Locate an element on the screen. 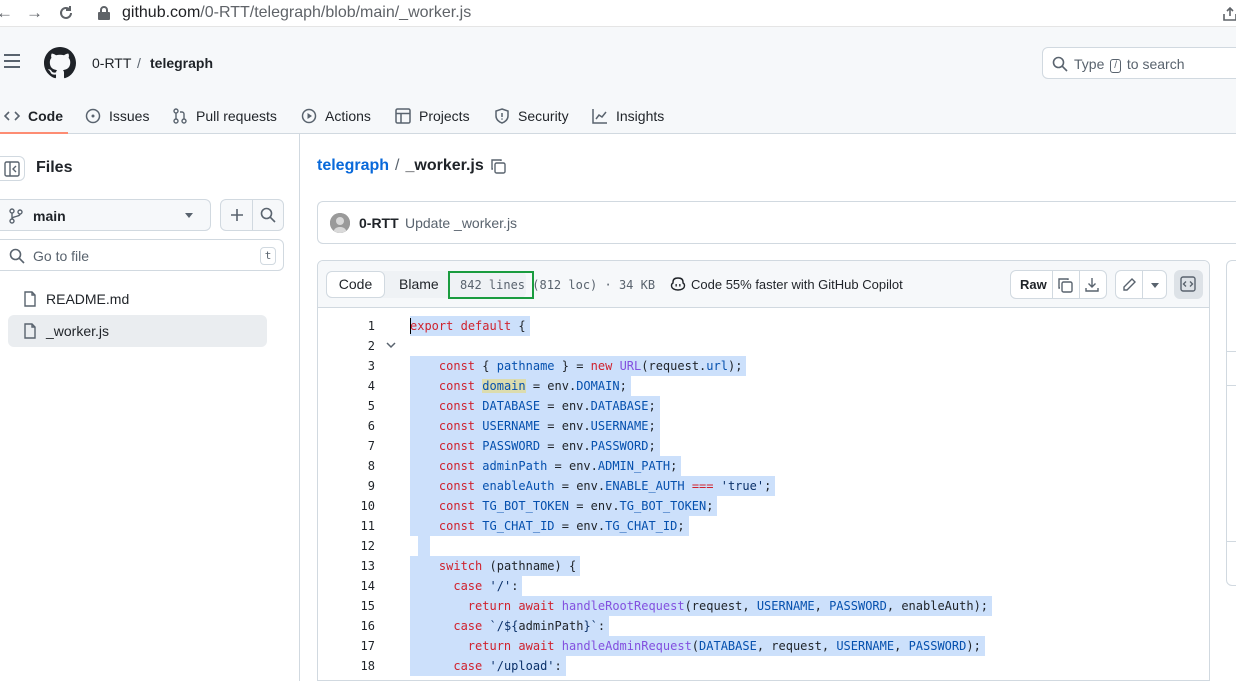 Image resolution: width=1236 pixels, height=681 pixels. forward-icon: → is located at coordinates (34, 13).